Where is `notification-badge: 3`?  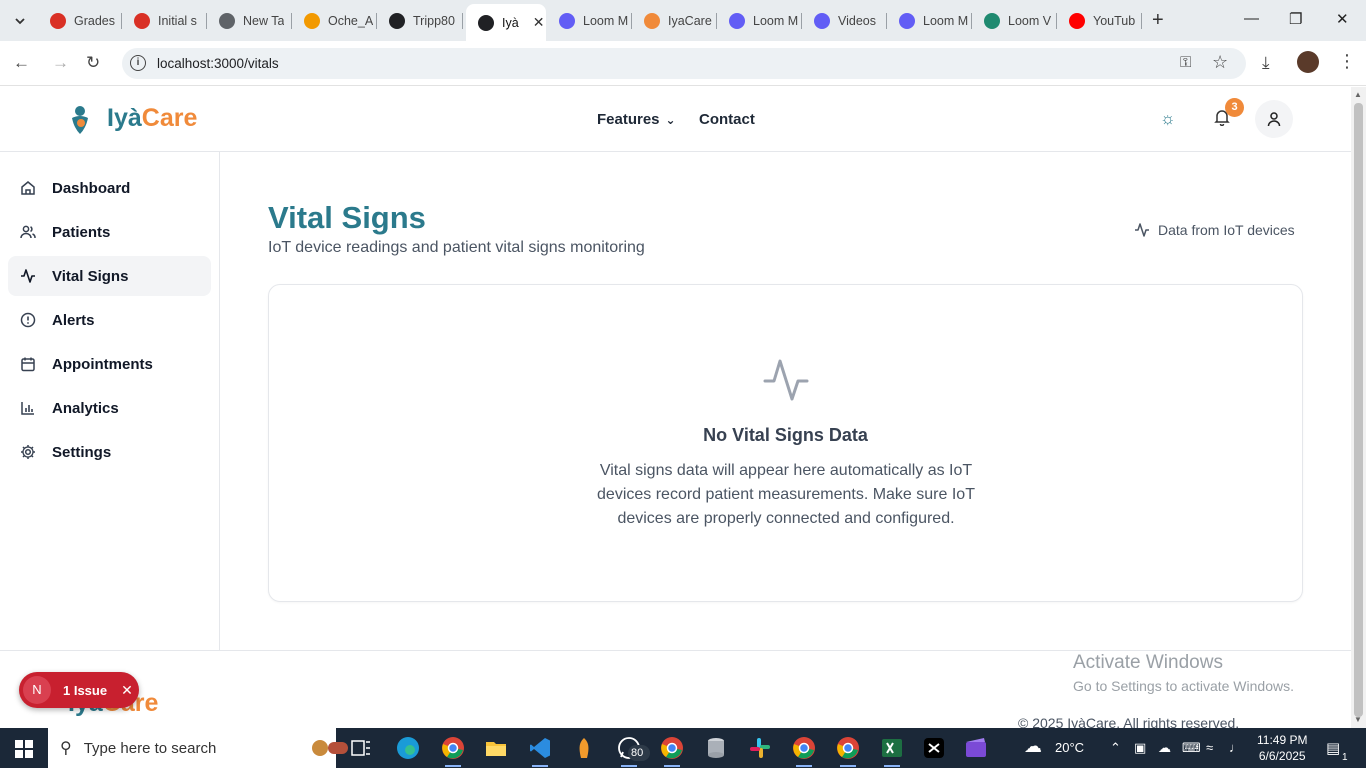 notification-badge: 3 is located at coordinates (1234, 107).